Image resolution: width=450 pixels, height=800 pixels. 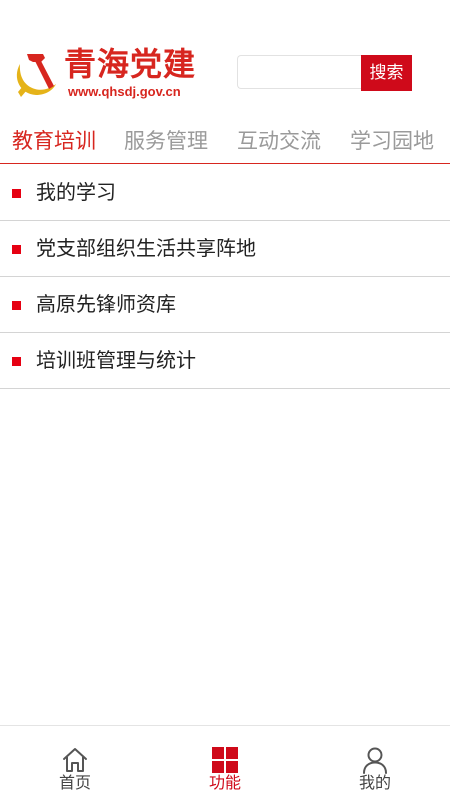 What do you see at coordinates (166, 141) in the screenshot?
I see `tab-service-management: 服务管理` at bounding box center [166, 141].